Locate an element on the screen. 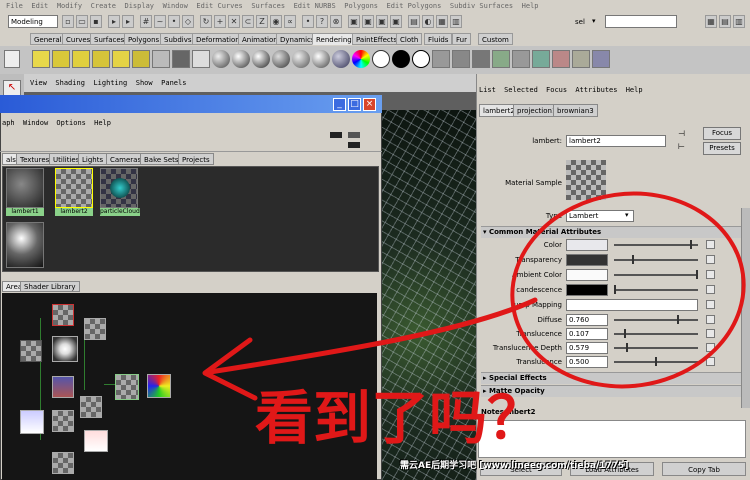  snap-grid-icon: # is located at coordinates (146, 21).